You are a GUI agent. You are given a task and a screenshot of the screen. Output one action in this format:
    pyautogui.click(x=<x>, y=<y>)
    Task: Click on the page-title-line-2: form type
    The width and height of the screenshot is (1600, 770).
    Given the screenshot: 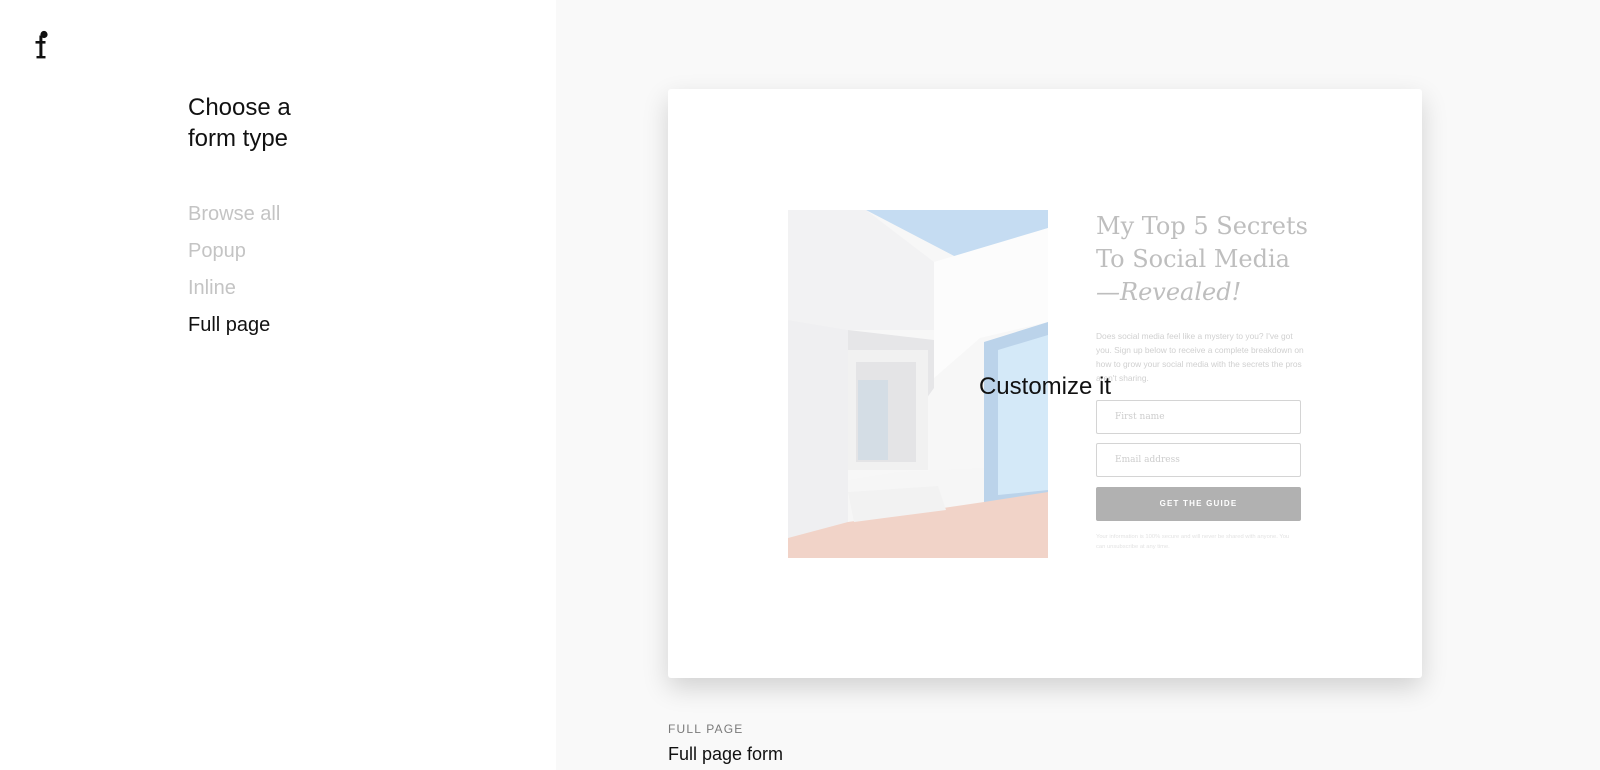 What is the action you would take?
    pyautogui.click(x=238, y=138)
    